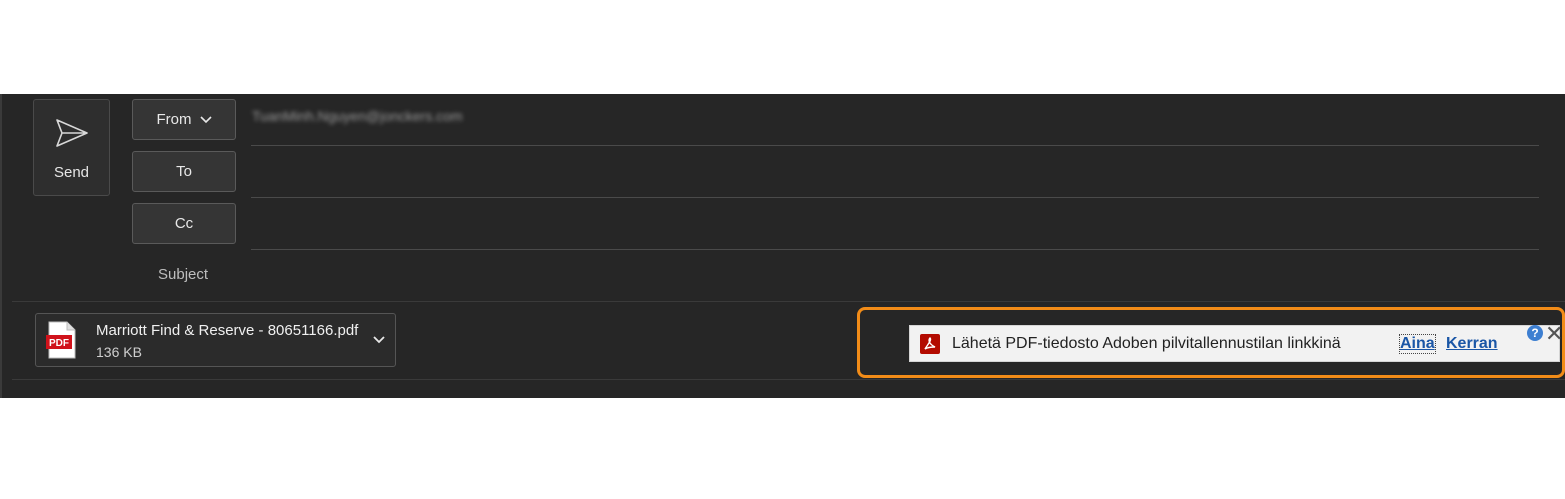 The image size is (1565, 499). I want to click on to-label: To, so click(184, 171).